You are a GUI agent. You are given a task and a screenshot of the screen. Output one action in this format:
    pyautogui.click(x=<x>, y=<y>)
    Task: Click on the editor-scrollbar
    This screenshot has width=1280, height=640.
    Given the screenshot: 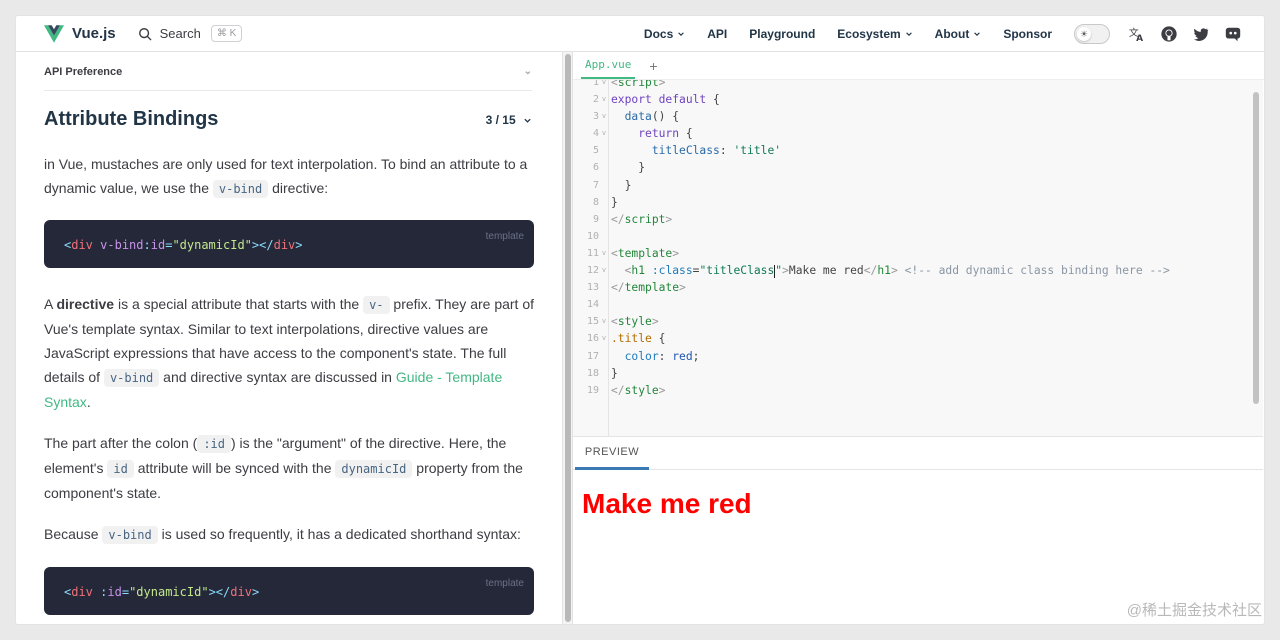 What is the action you would take?
    pyautogui.click(x=1256, y=248)
    